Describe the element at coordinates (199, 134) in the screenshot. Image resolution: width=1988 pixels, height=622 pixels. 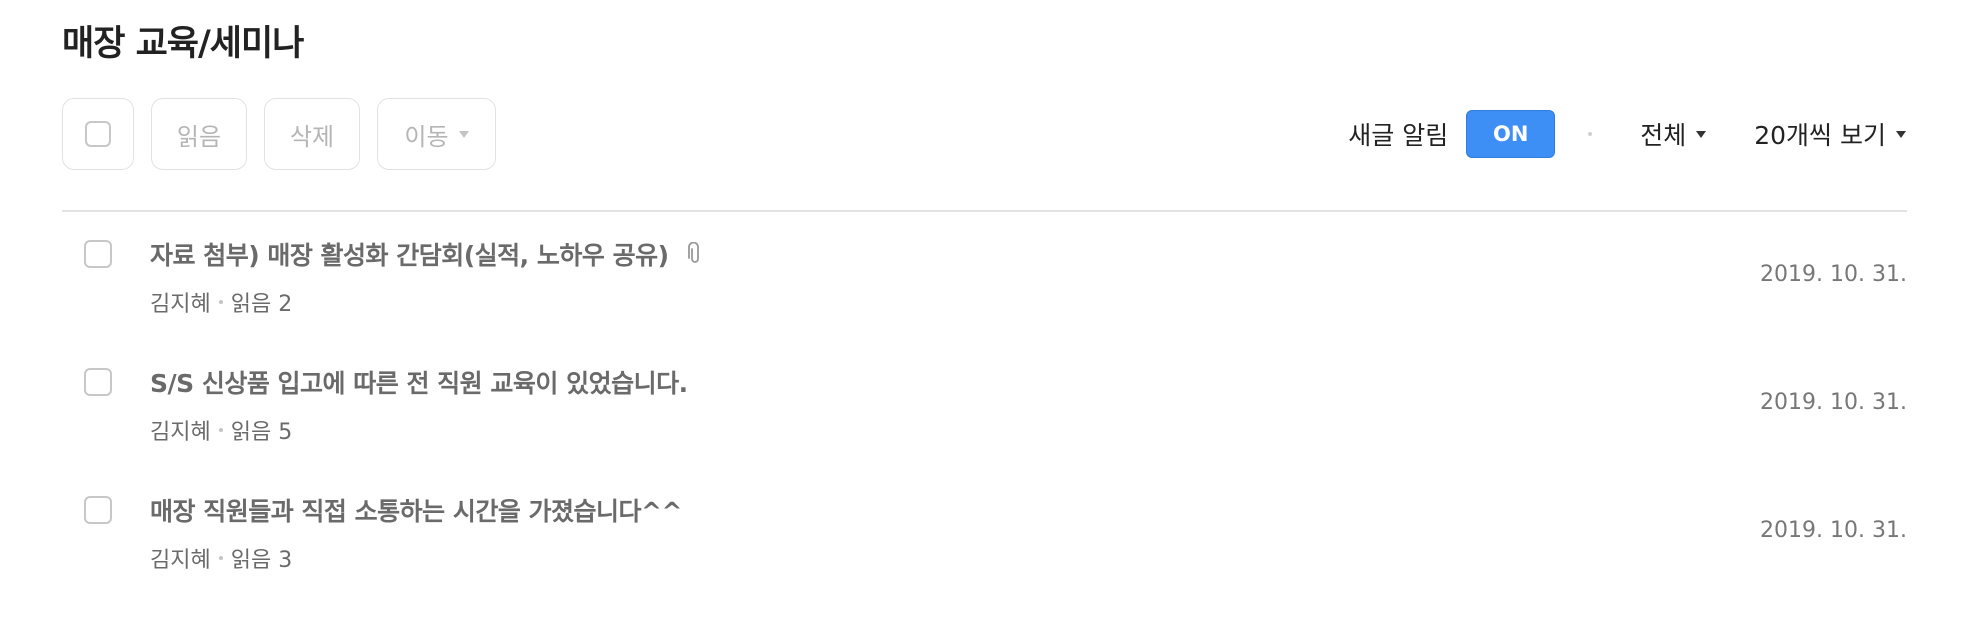
I see `mark-read-button: 읽음` at that location.